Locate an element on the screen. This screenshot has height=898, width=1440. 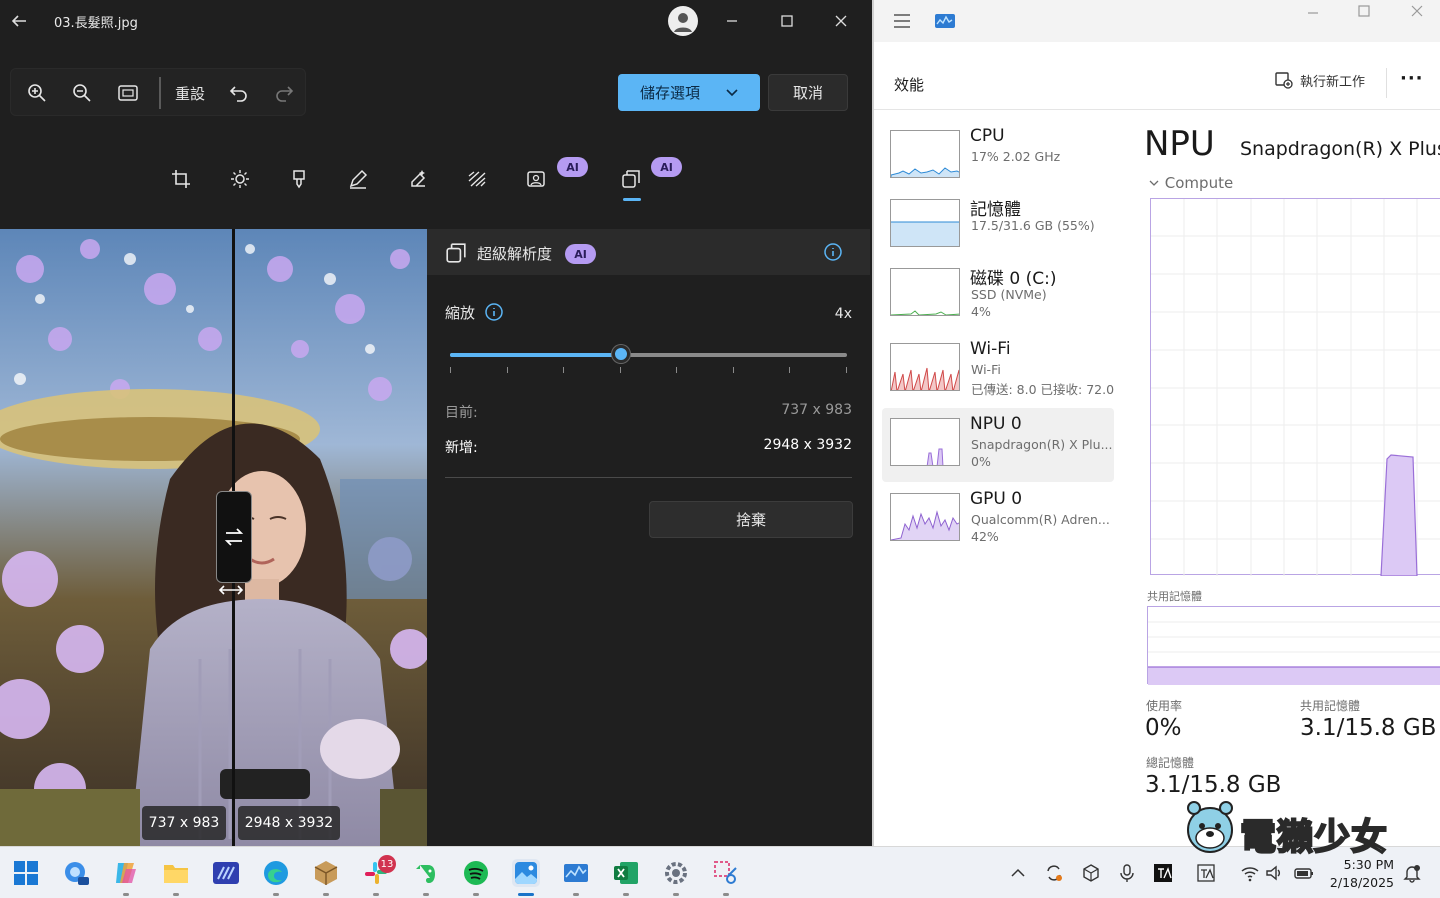
sync-icon is located at coordinates (1054, 873).